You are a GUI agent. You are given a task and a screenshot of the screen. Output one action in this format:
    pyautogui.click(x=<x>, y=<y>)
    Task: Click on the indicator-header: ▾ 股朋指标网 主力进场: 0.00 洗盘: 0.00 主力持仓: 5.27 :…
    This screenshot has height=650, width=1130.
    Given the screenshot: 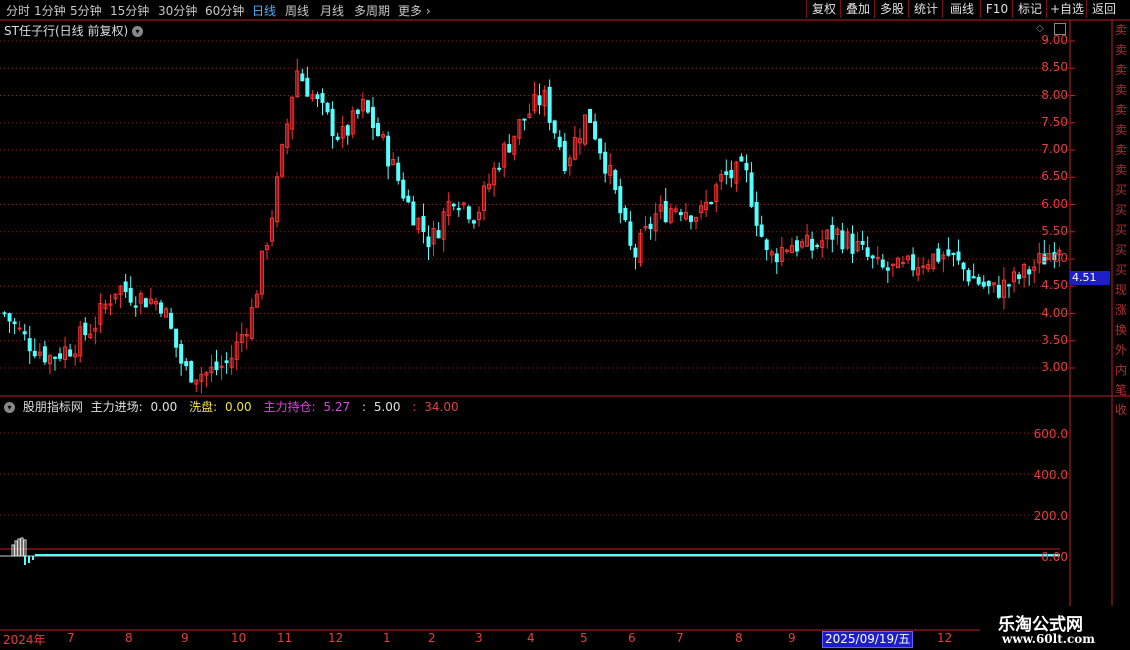 What is the action you would take?
    pyautogui.click(x=235, y=406)
    